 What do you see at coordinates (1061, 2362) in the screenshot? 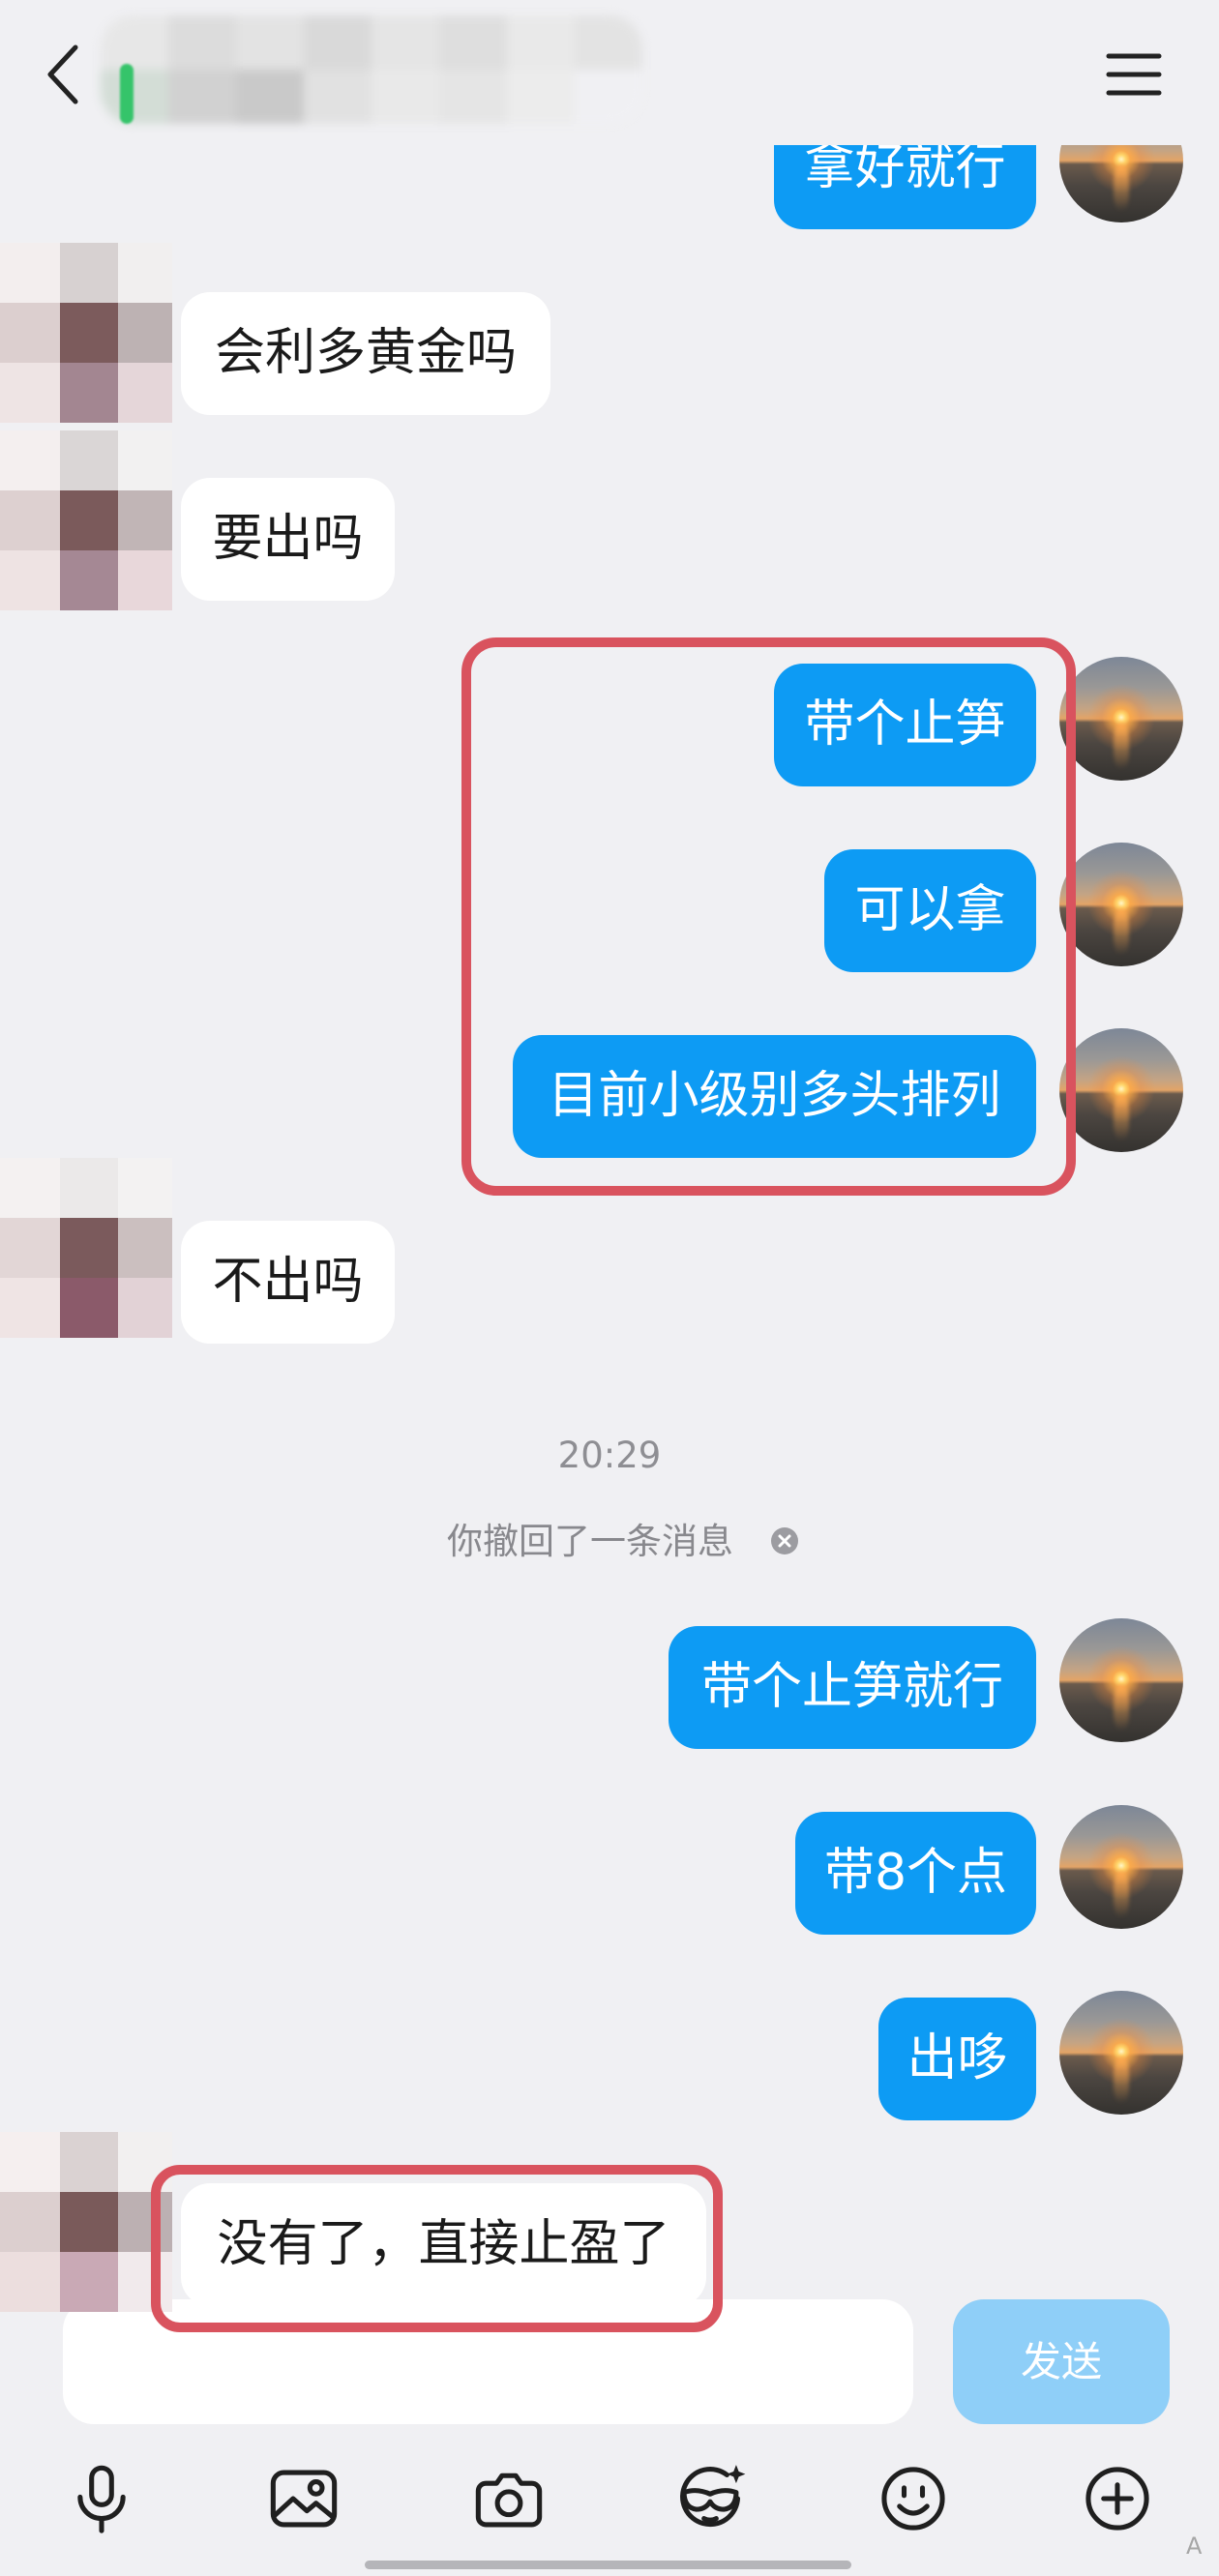
I see `send-button: 发送` at bounding box center [1061, 2362].